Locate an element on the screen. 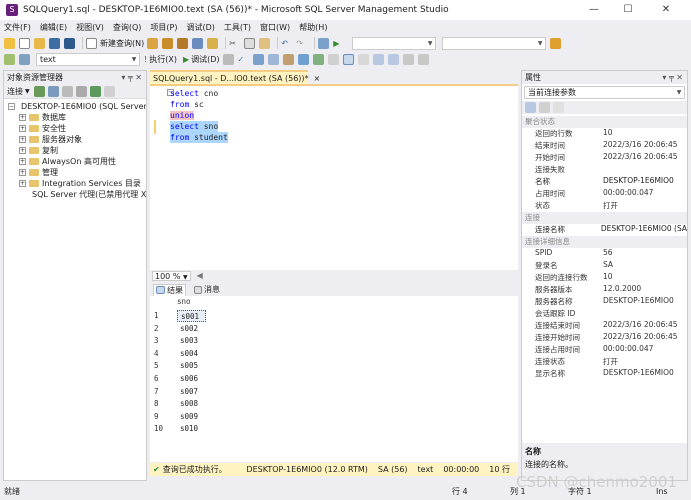  results-text-button is located at coordinates (333, 59).